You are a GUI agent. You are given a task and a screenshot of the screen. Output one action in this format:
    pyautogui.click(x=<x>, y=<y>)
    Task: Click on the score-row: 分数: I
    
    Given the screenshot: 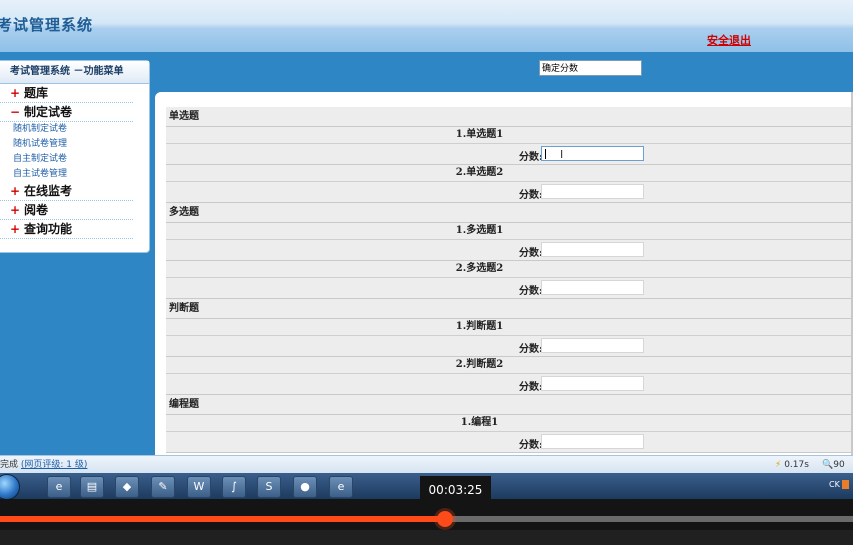 What is the action you would take?
    pyautogui.click(x=509, y=154)
    